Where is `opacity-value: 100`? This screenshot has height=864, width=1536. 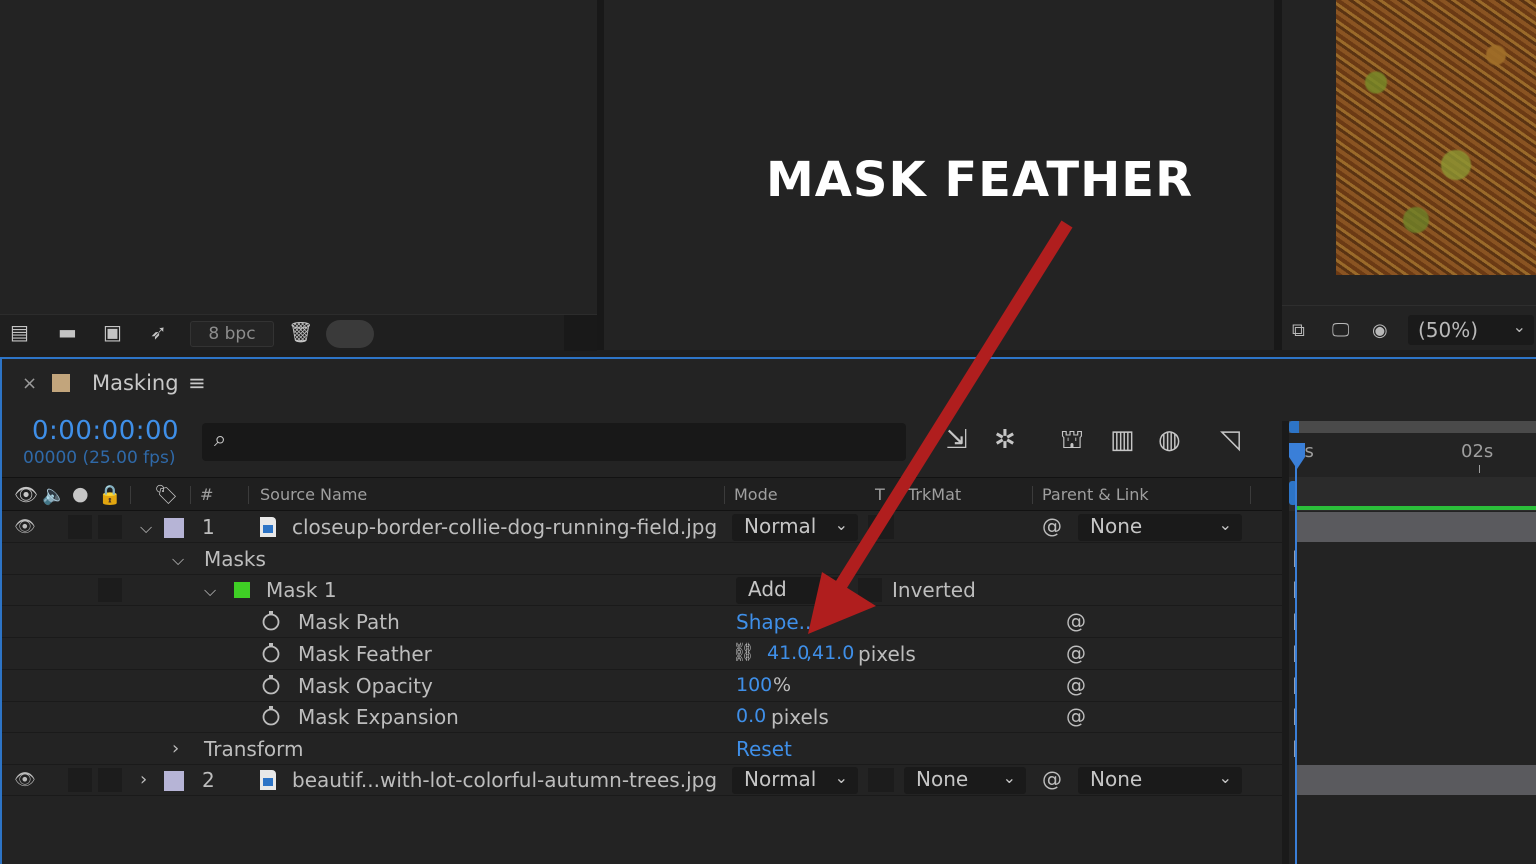
opacity-value: 100 is located at coordinates (754, 685).